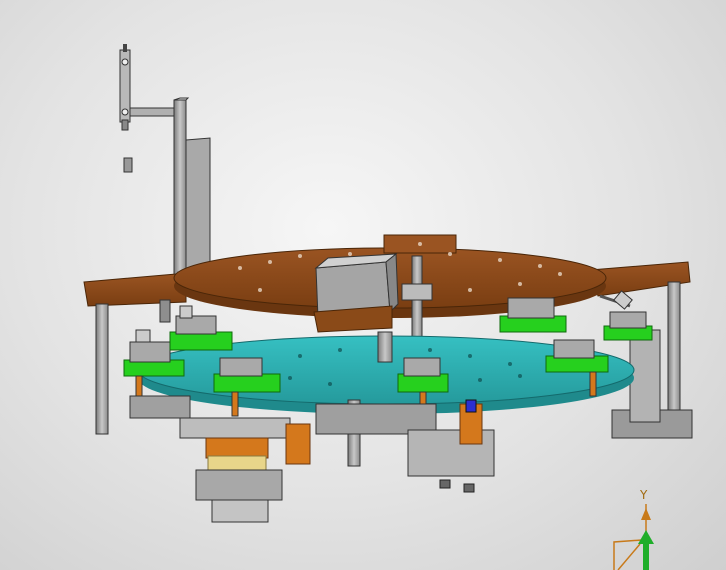 This screenshot has width=726, height=570. Describe the element at coordinates (198, 192) in the screenshot. I see `support-column` at that location.